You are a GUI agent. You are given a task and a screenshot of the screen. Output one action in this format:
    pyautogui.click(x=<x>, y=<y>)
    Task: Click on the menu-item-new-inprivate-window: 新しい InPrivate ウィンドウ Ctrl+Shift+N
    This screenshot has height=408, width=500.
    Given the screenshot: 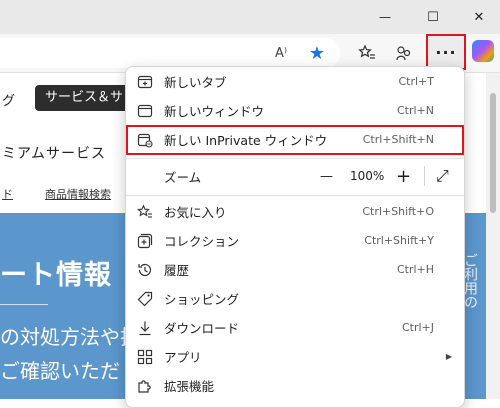 What is the action you would take?
    pyautogui.click(x=295, y=139)
    